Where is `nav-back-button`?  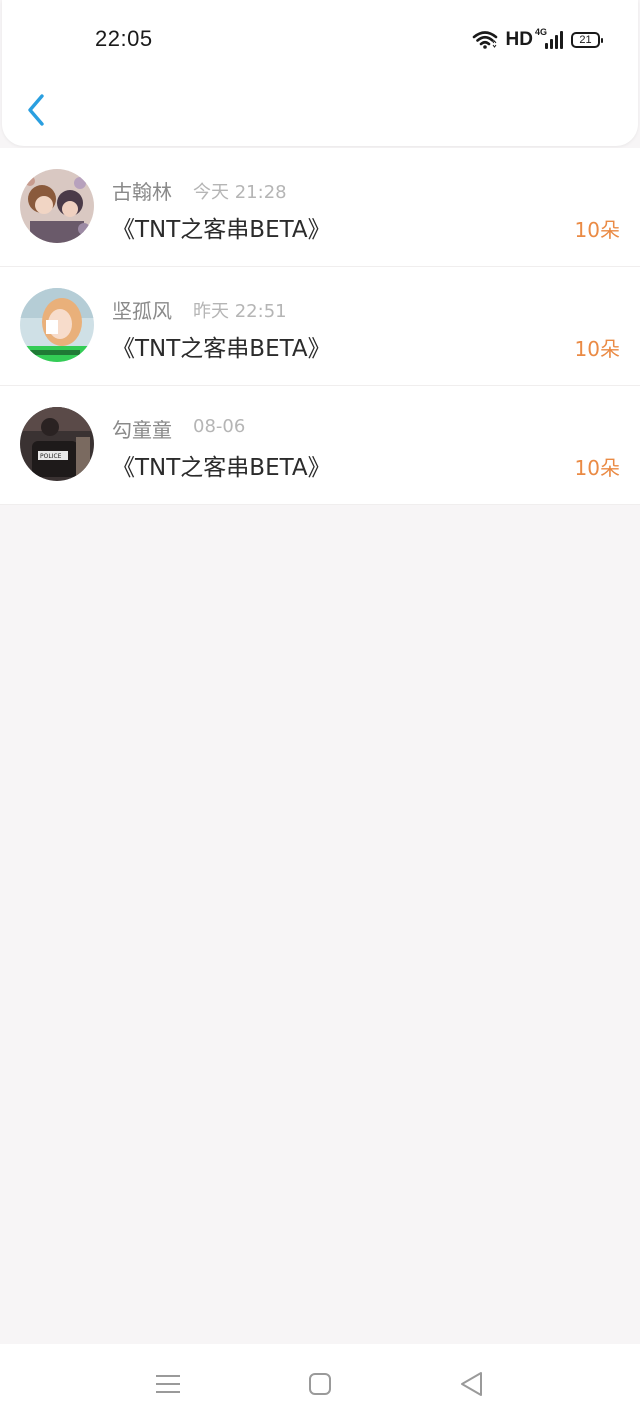 nav-back-button is located at coordinates (472, 1384).